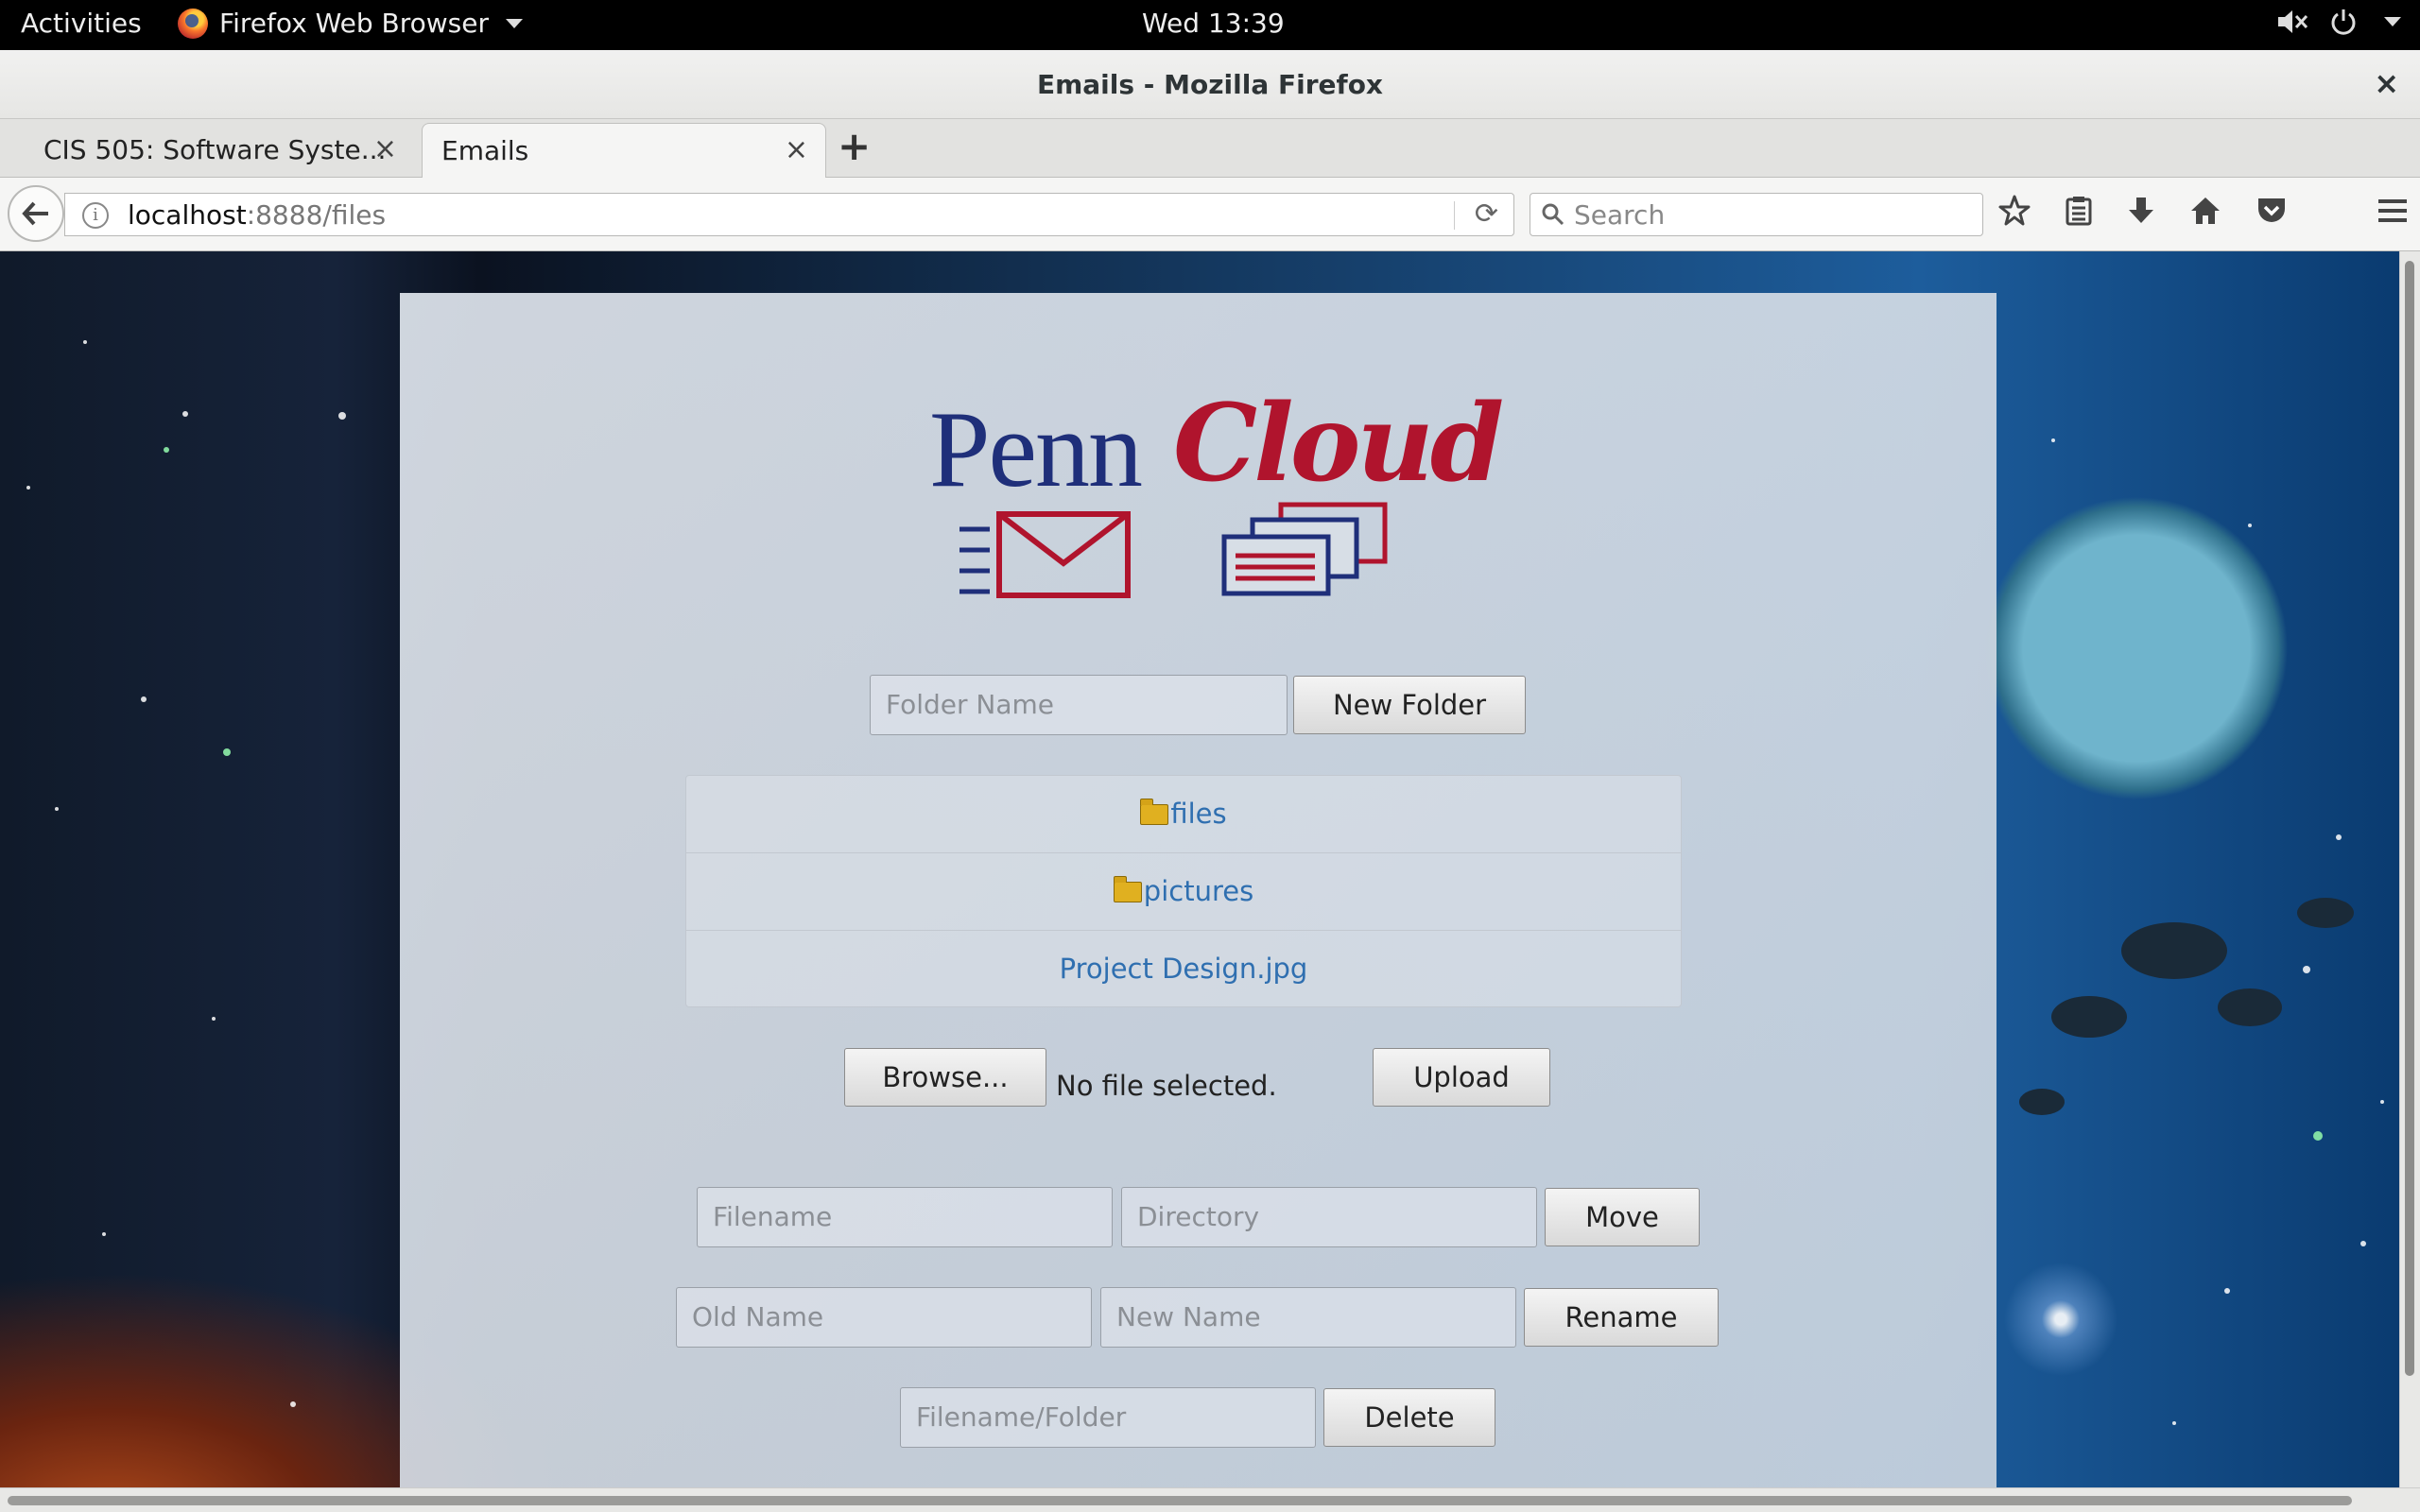 This screenshot has width=2420, height=1512. I want to click on rename-button: Rename, so click(1622, 1317).